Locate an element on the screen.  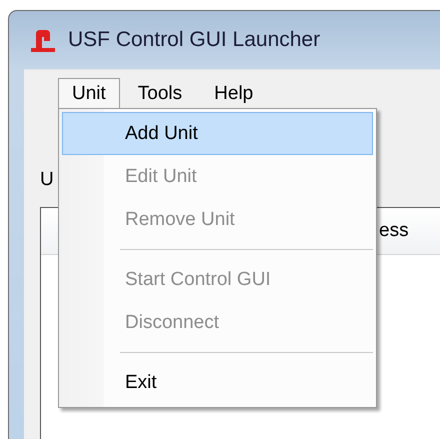
window-title: USF Control GUI Launcher is located at coordinates (194, 40).